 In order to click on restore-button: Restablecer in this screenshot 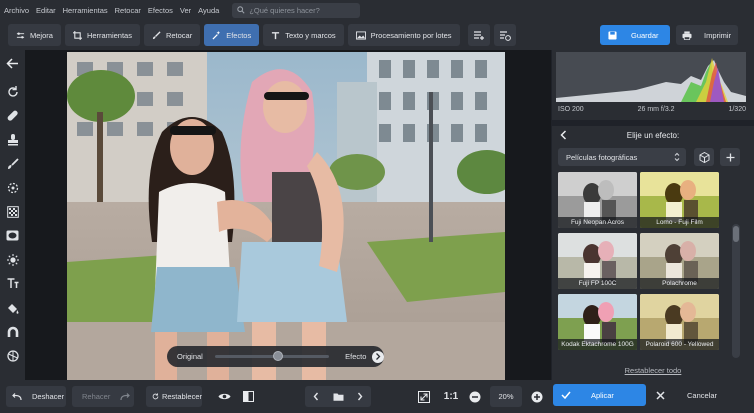, I will do `click(174, 396)`.